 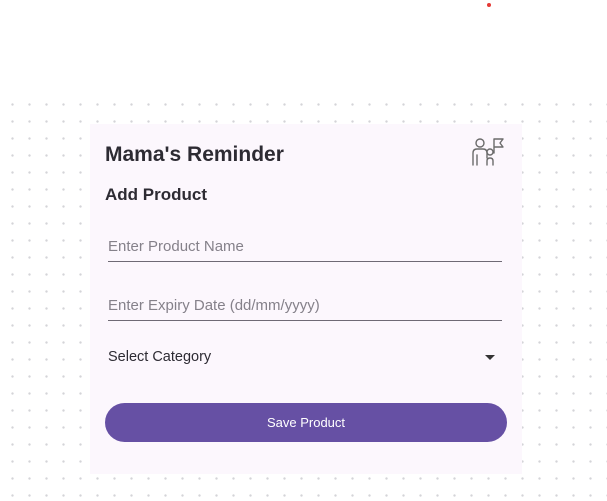 What do you see at coordinates (306, 422) in the screenshot?
I see `save-product-button: Save Product` at bounding box center [306, 422].